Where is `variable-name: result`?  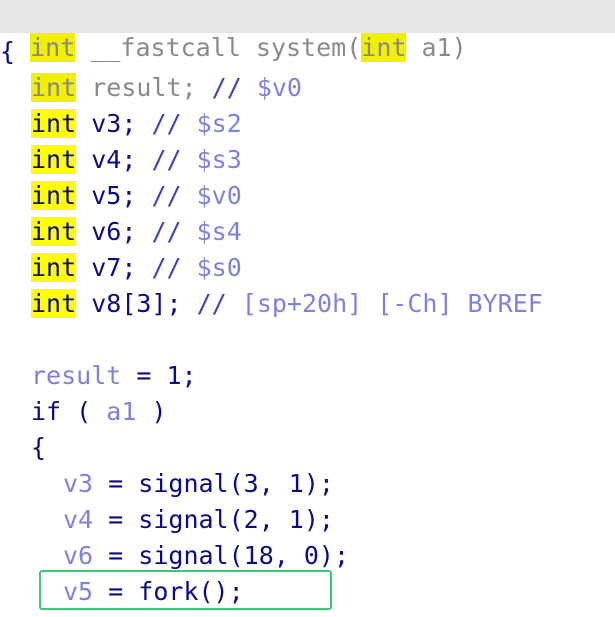 variable-name: result is located at coordinates (136, 87).